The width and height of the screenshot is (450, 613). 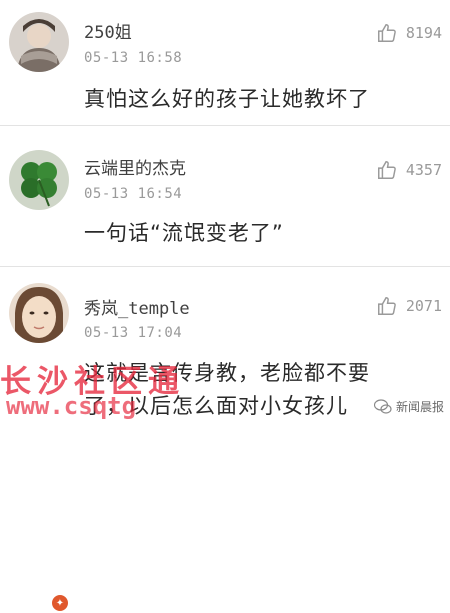 What do you see at coordinates (419, 407) in the screenshot?
I see `watermark-source-label: 新闻晨报` at bounding box center [419, 407].